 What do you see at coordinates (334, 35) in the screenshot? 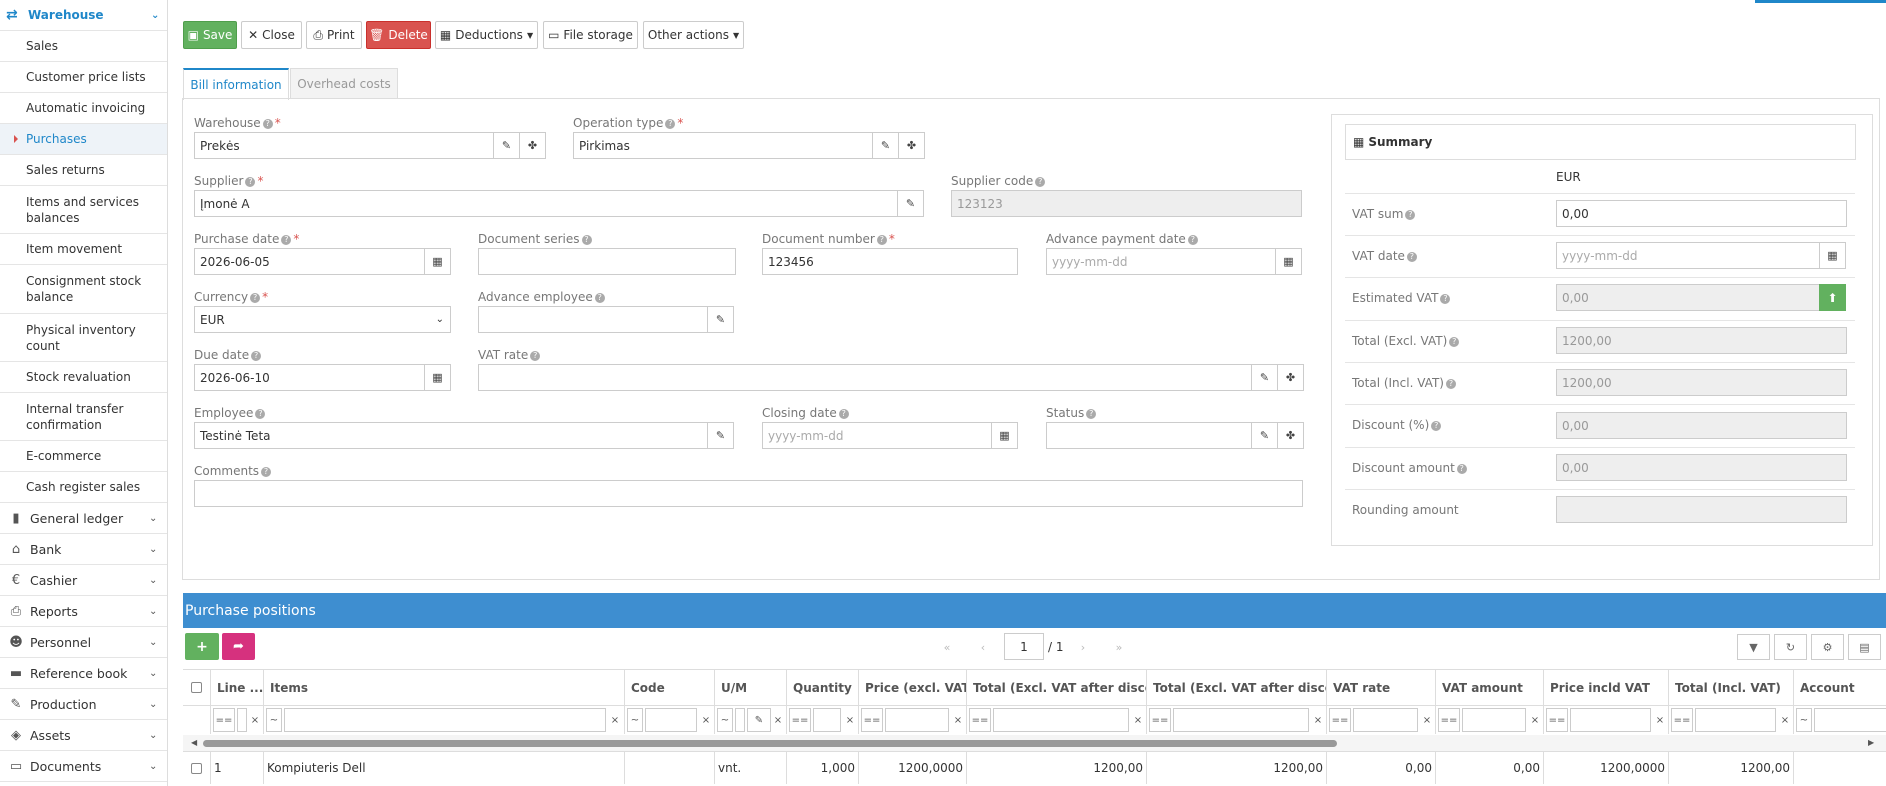
I see `print-button: ⎙ Print` at bounding box center [334, 35].